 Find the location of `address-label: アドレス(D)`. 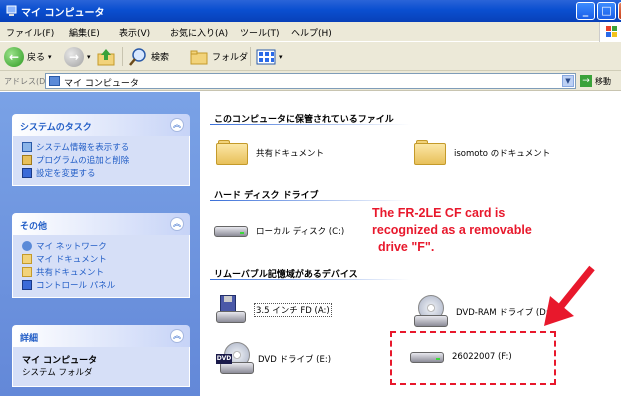

address-label: アドレス(D) is located at coordinates (26, 81).